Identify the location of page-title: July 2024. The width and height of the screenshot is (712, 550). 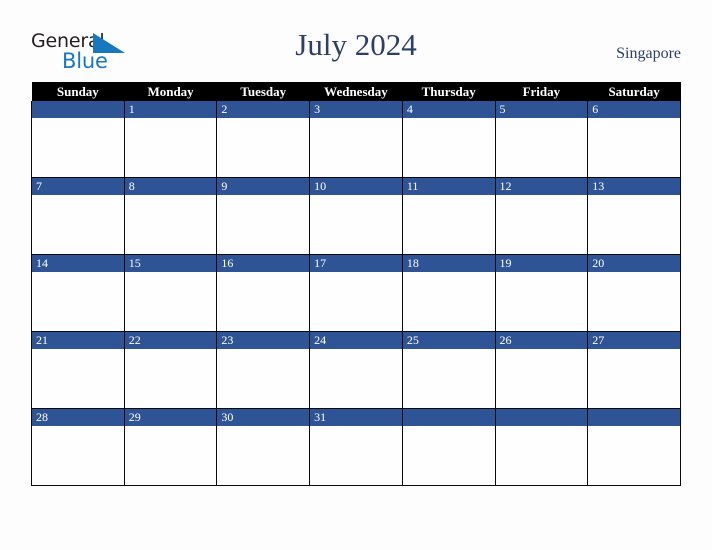
(356, 44).